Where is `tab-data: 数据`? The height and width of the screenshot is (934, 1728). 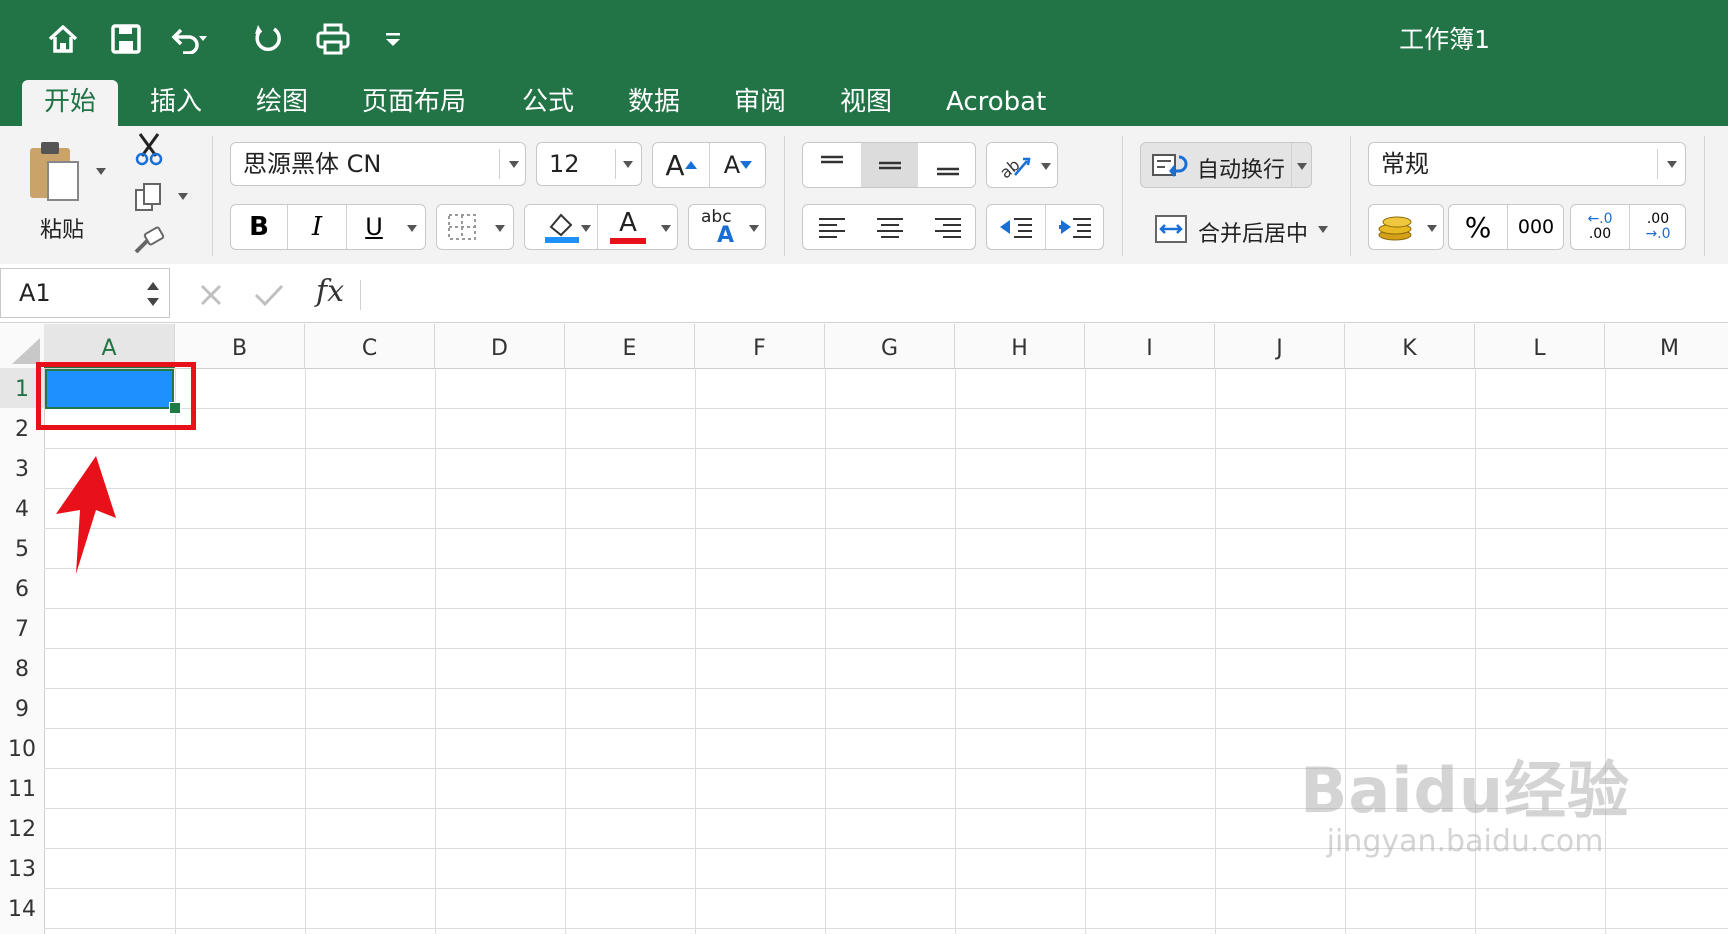 tab-data: 数据 is located at coordinates (654, 103).